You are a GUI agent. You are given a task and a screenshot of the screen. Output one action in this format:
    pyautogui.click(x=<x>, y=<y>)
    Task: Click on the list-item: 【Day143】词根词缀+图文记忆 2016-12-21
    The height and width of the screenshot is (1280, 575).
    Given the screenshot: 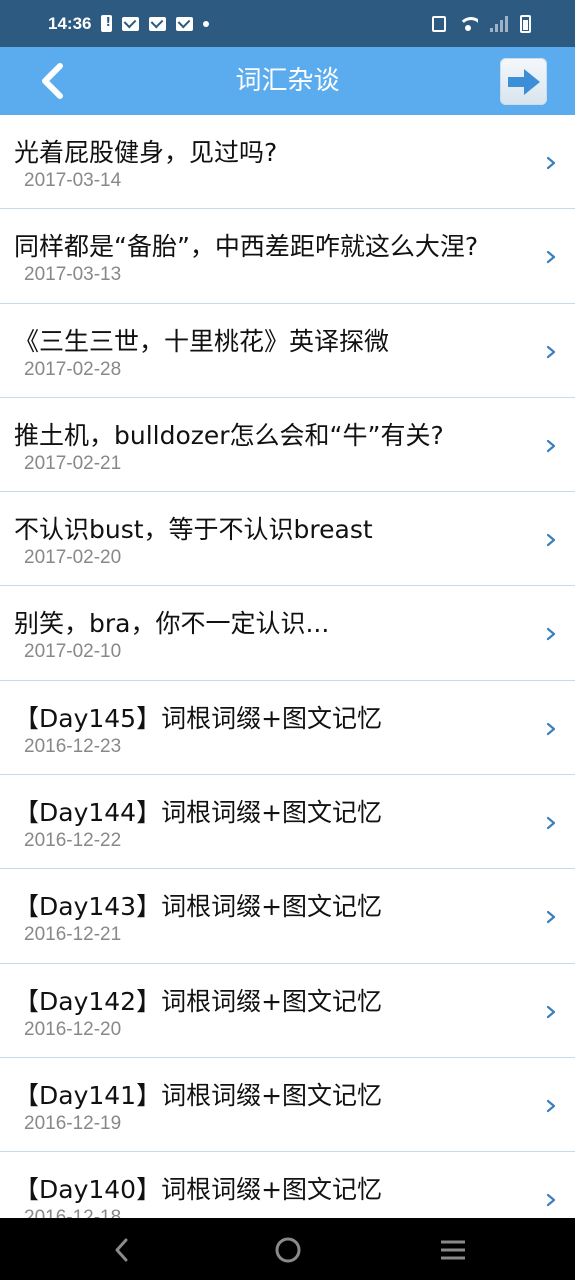 What is the action you would take?
    pyautogui.click(x=287, y=916)
    